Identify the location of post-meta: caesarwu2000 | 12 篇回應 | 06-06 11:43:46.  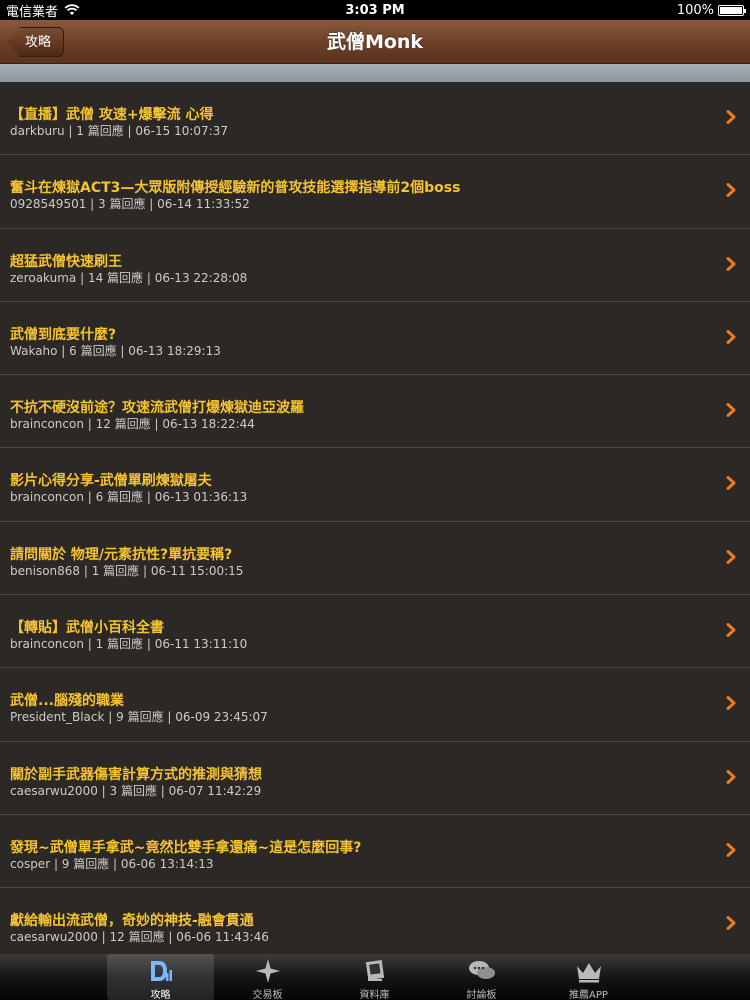
(139, 937).